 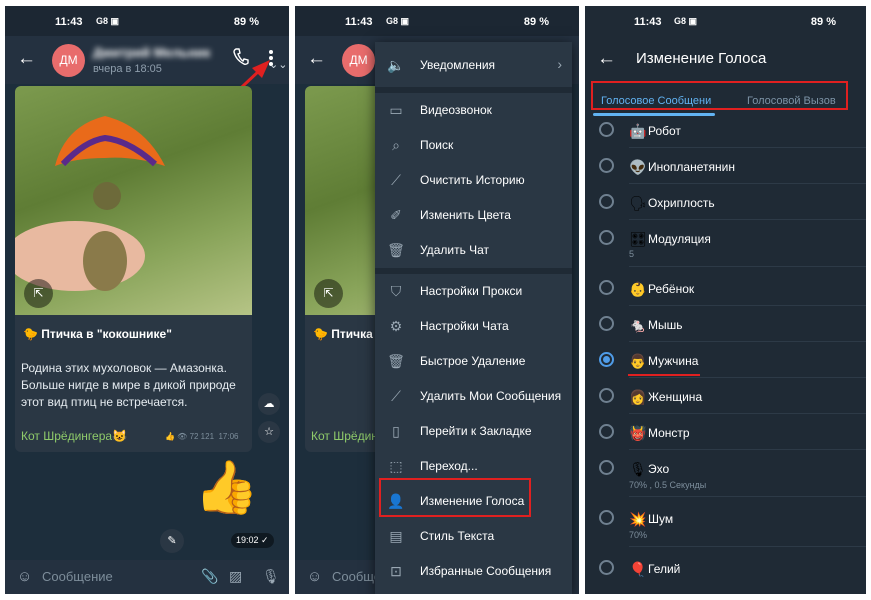 What do you see at coordinates (473, 215) in the screenshot?
I see `menu-item-change-colors: ✐ Изменить Цвета` at bounding box center [473, 215].